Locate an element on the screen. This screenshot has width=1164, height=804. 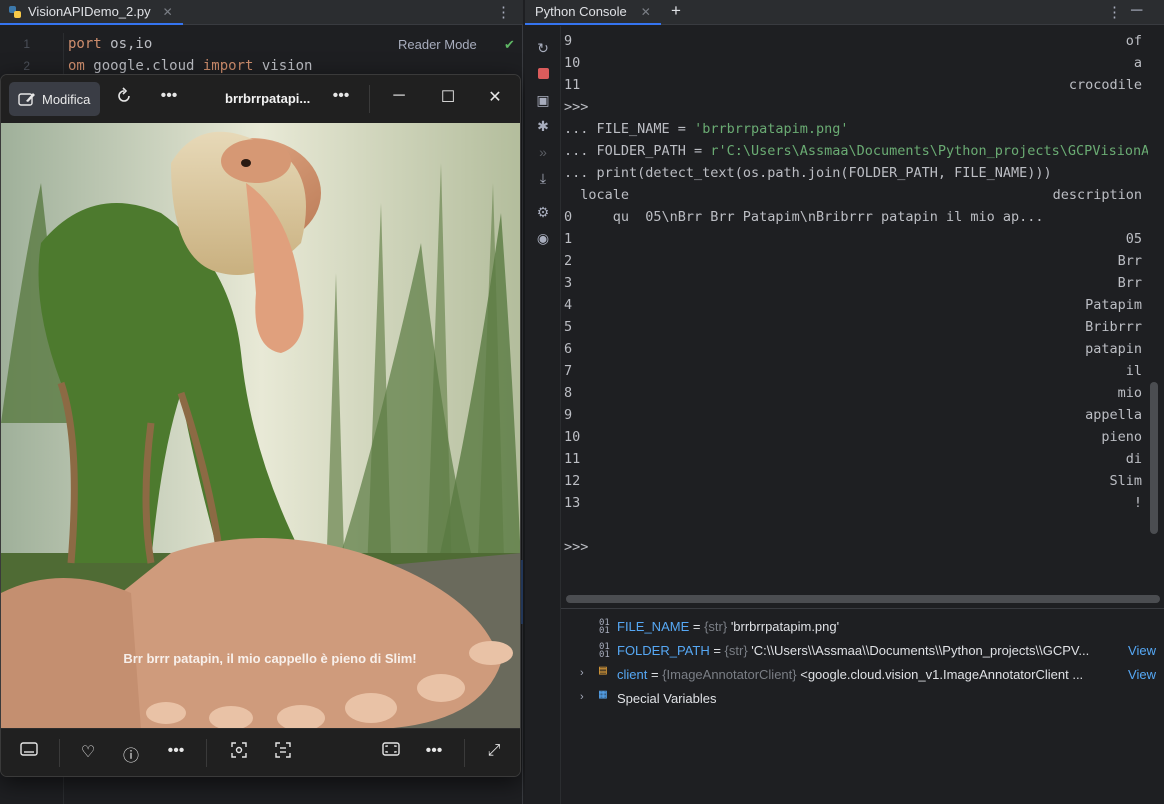
editor-tab-bar: VisionAPIDemo_2.py ✕ ⋮ is located at coordinates (261, 12).